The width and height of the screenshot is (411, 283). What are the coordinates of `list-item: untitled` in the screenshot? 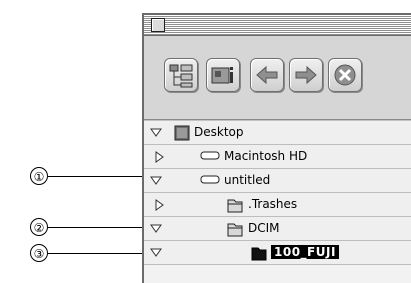 It's located at (277, 181).